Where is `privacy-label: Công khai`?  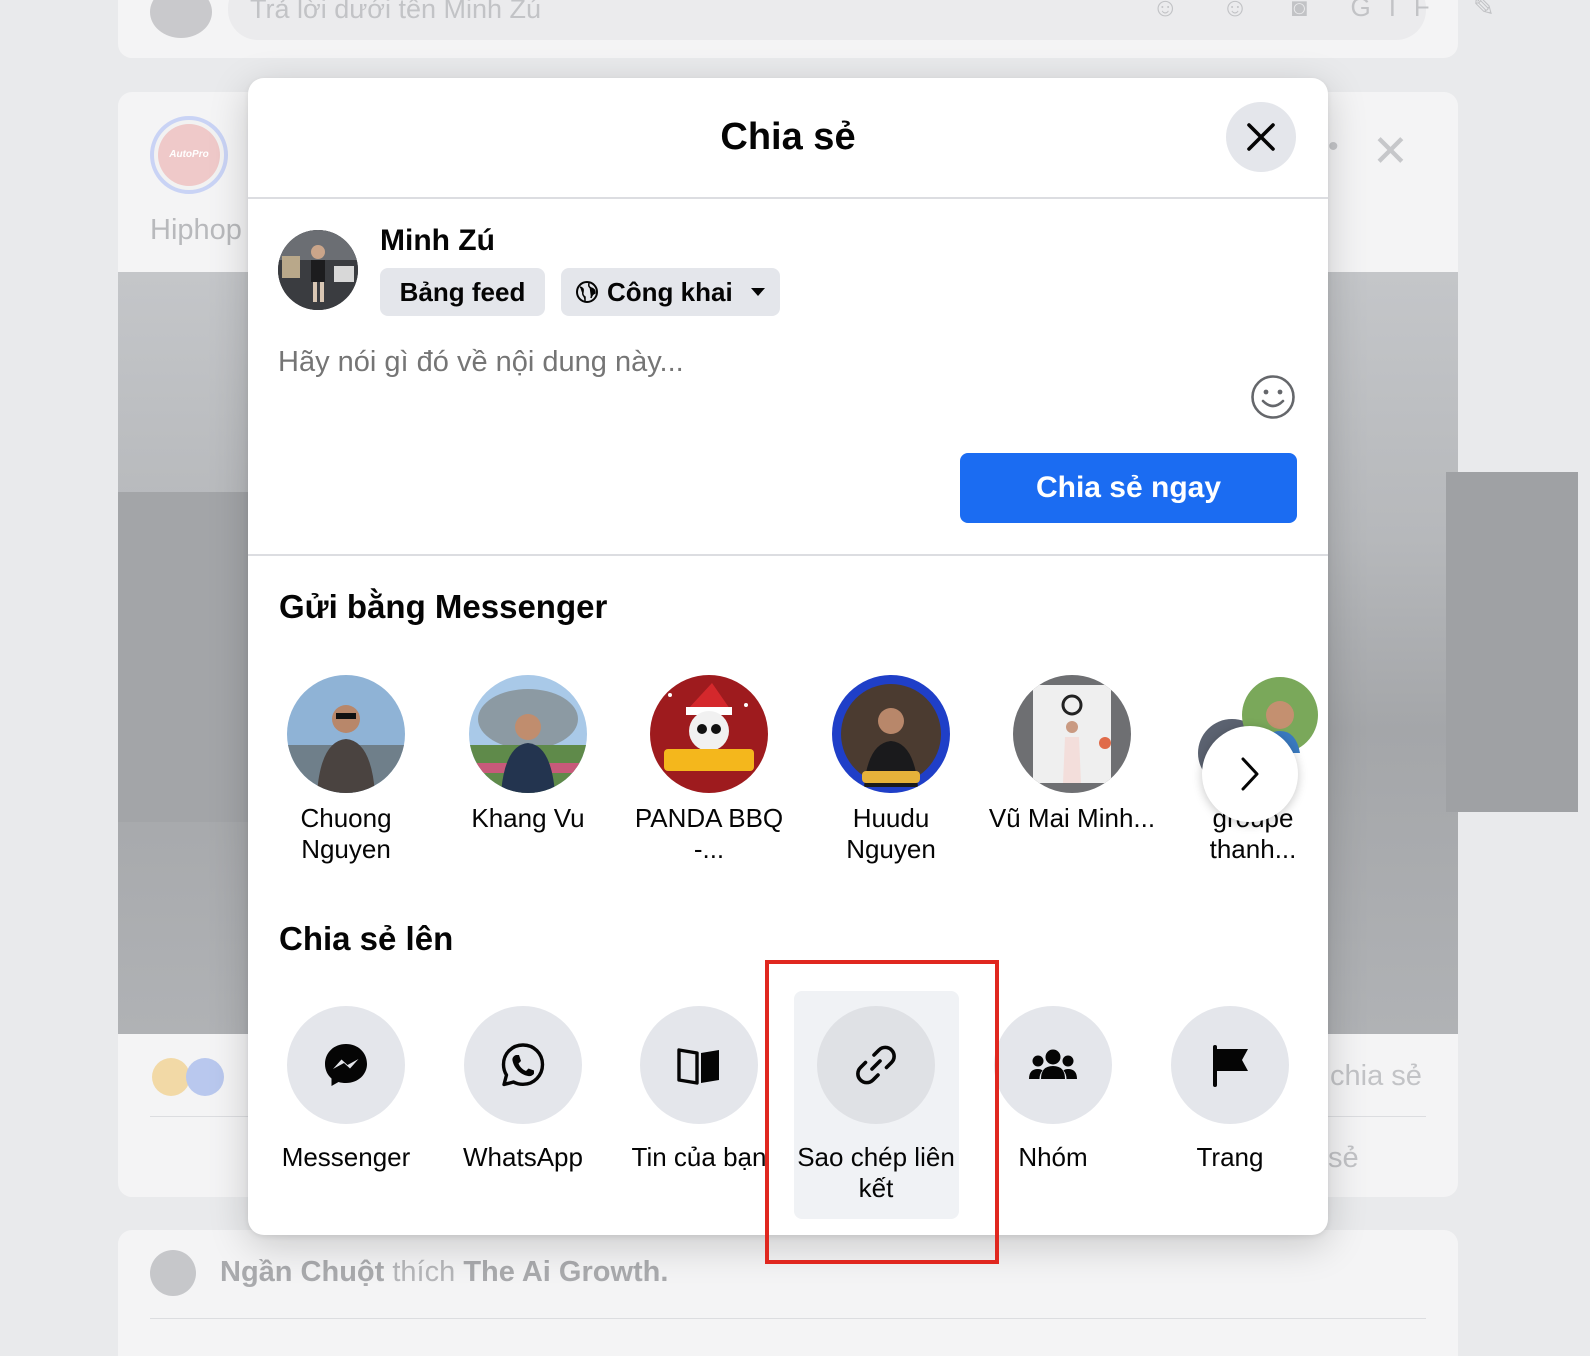
privacy-label: Công khai is located at coordinates (670, 291).